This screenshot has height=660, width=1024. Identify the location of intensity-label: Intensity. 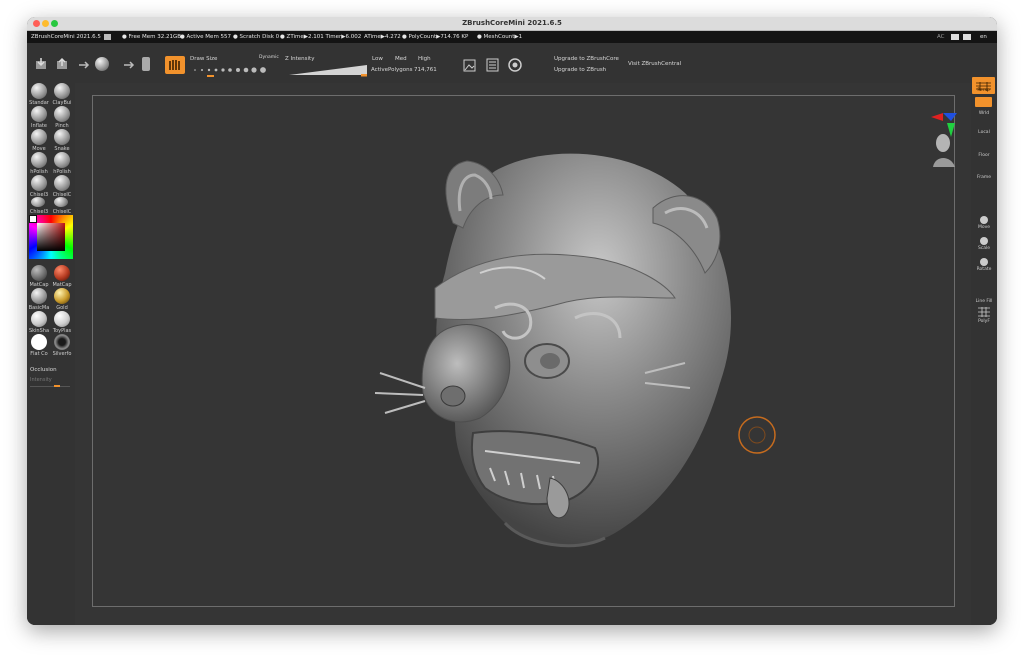
(41, 380).